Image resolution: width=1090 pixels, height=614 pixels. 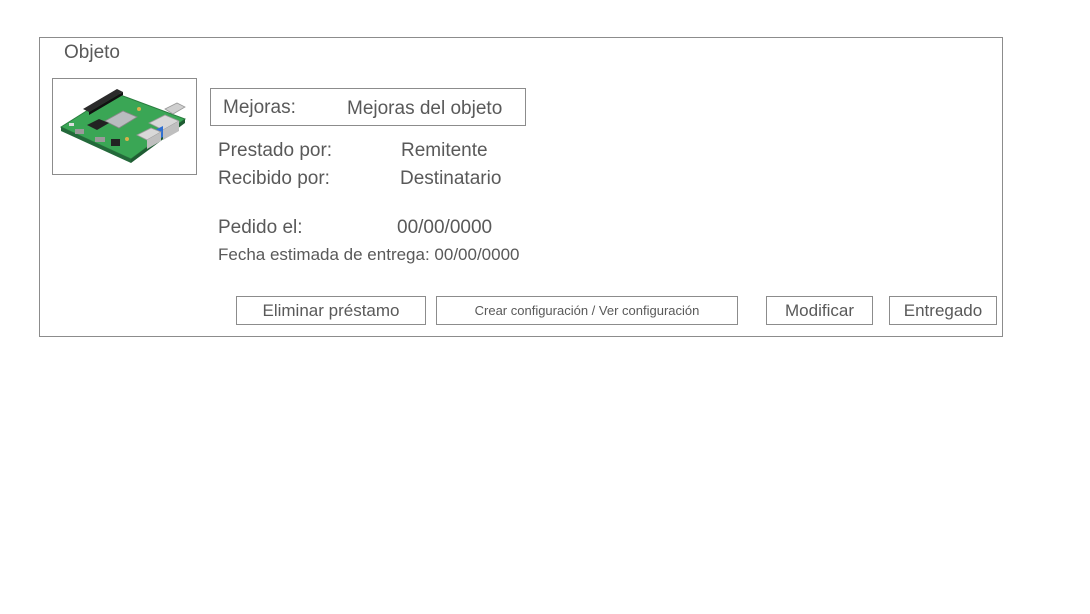 I want to click on prestado-label: Prestado por:, so click(x=275, y=150).